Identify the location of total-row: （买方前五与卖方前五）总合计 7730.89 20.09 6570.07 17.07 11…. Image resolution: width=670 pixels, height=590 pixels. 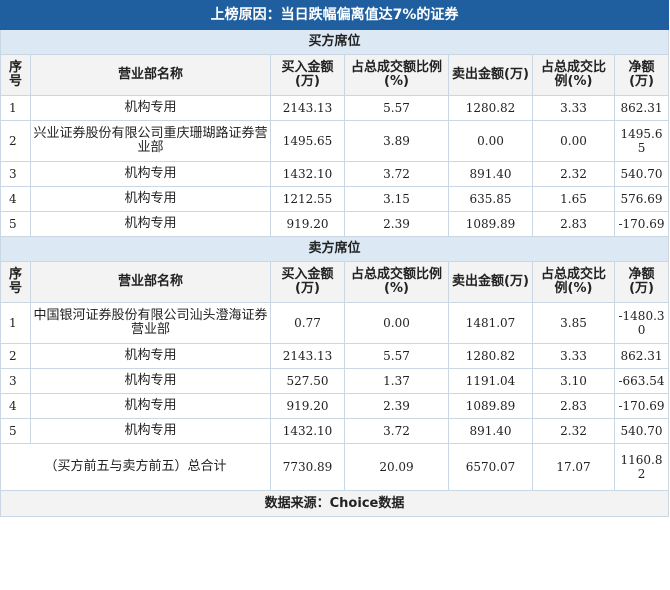
(335, 467).